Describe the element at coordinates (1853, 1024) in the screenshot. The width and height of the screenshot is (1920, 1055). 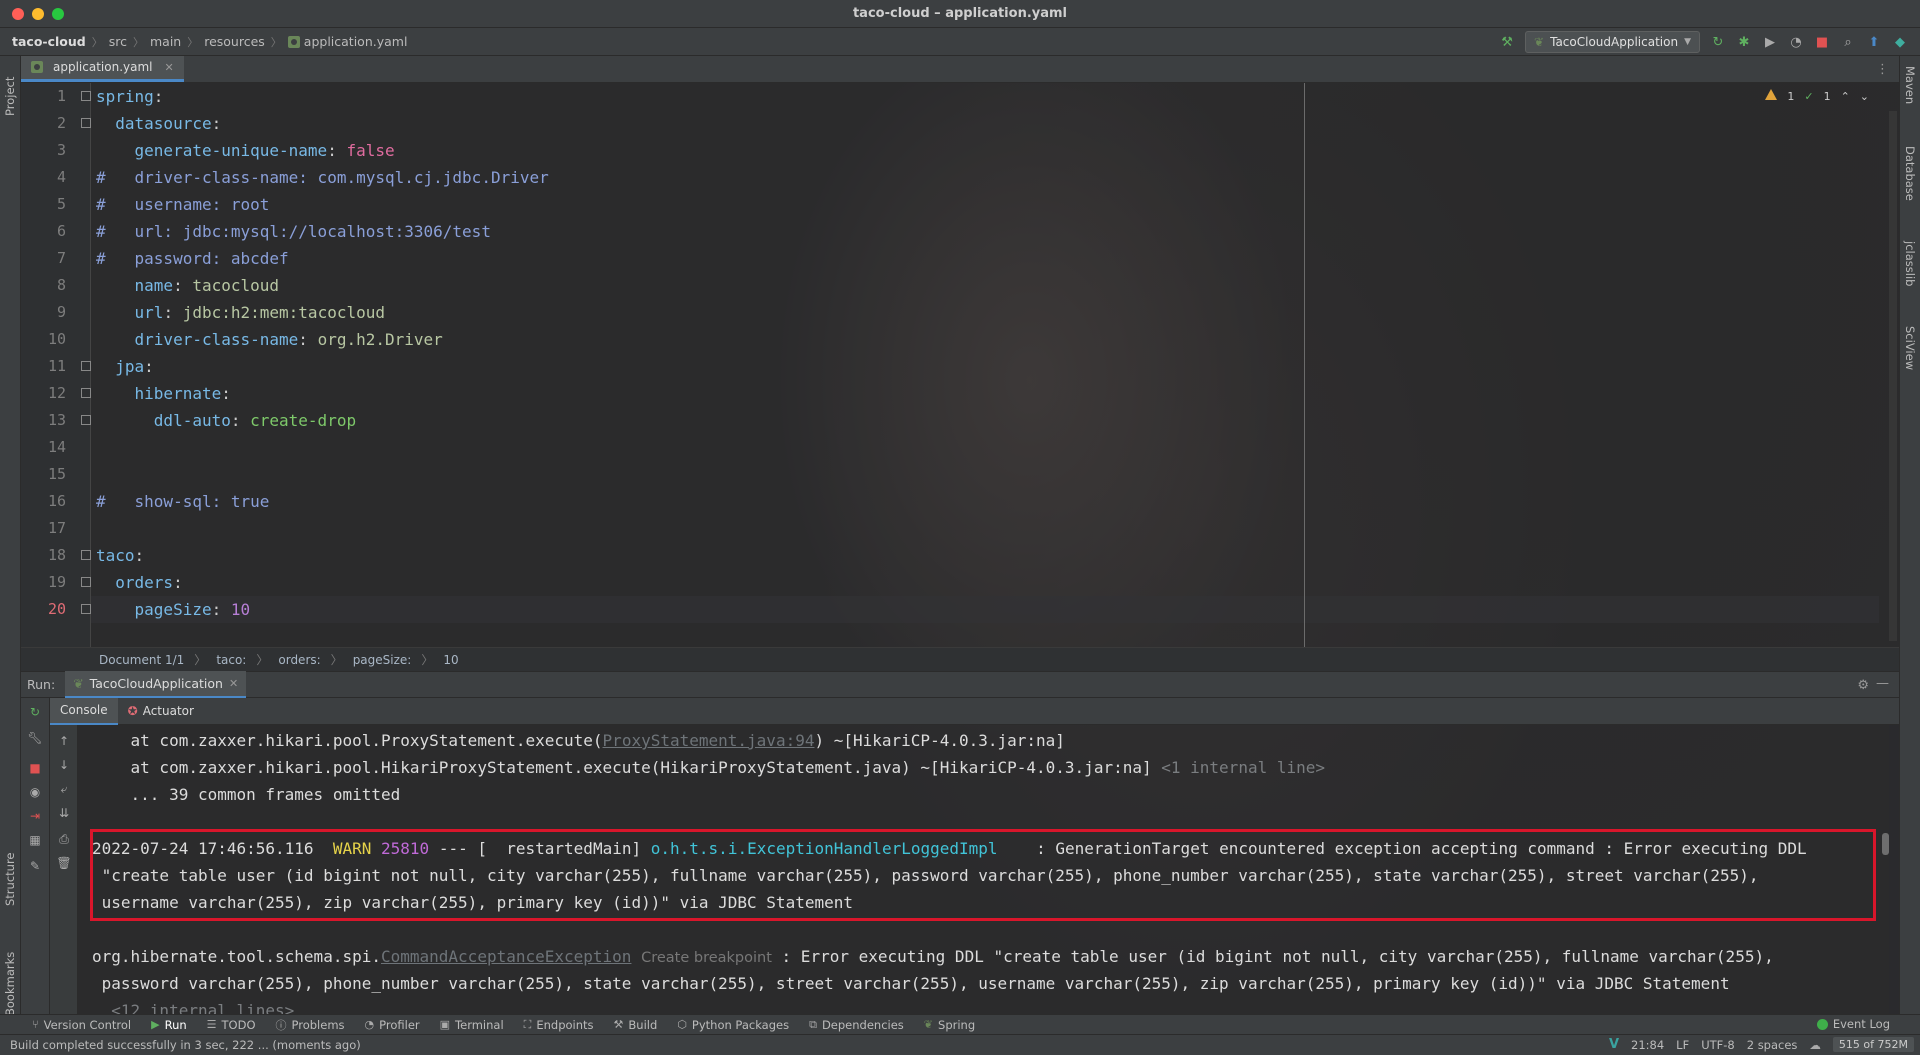
I see `event-log-button: Event Log` at that location.